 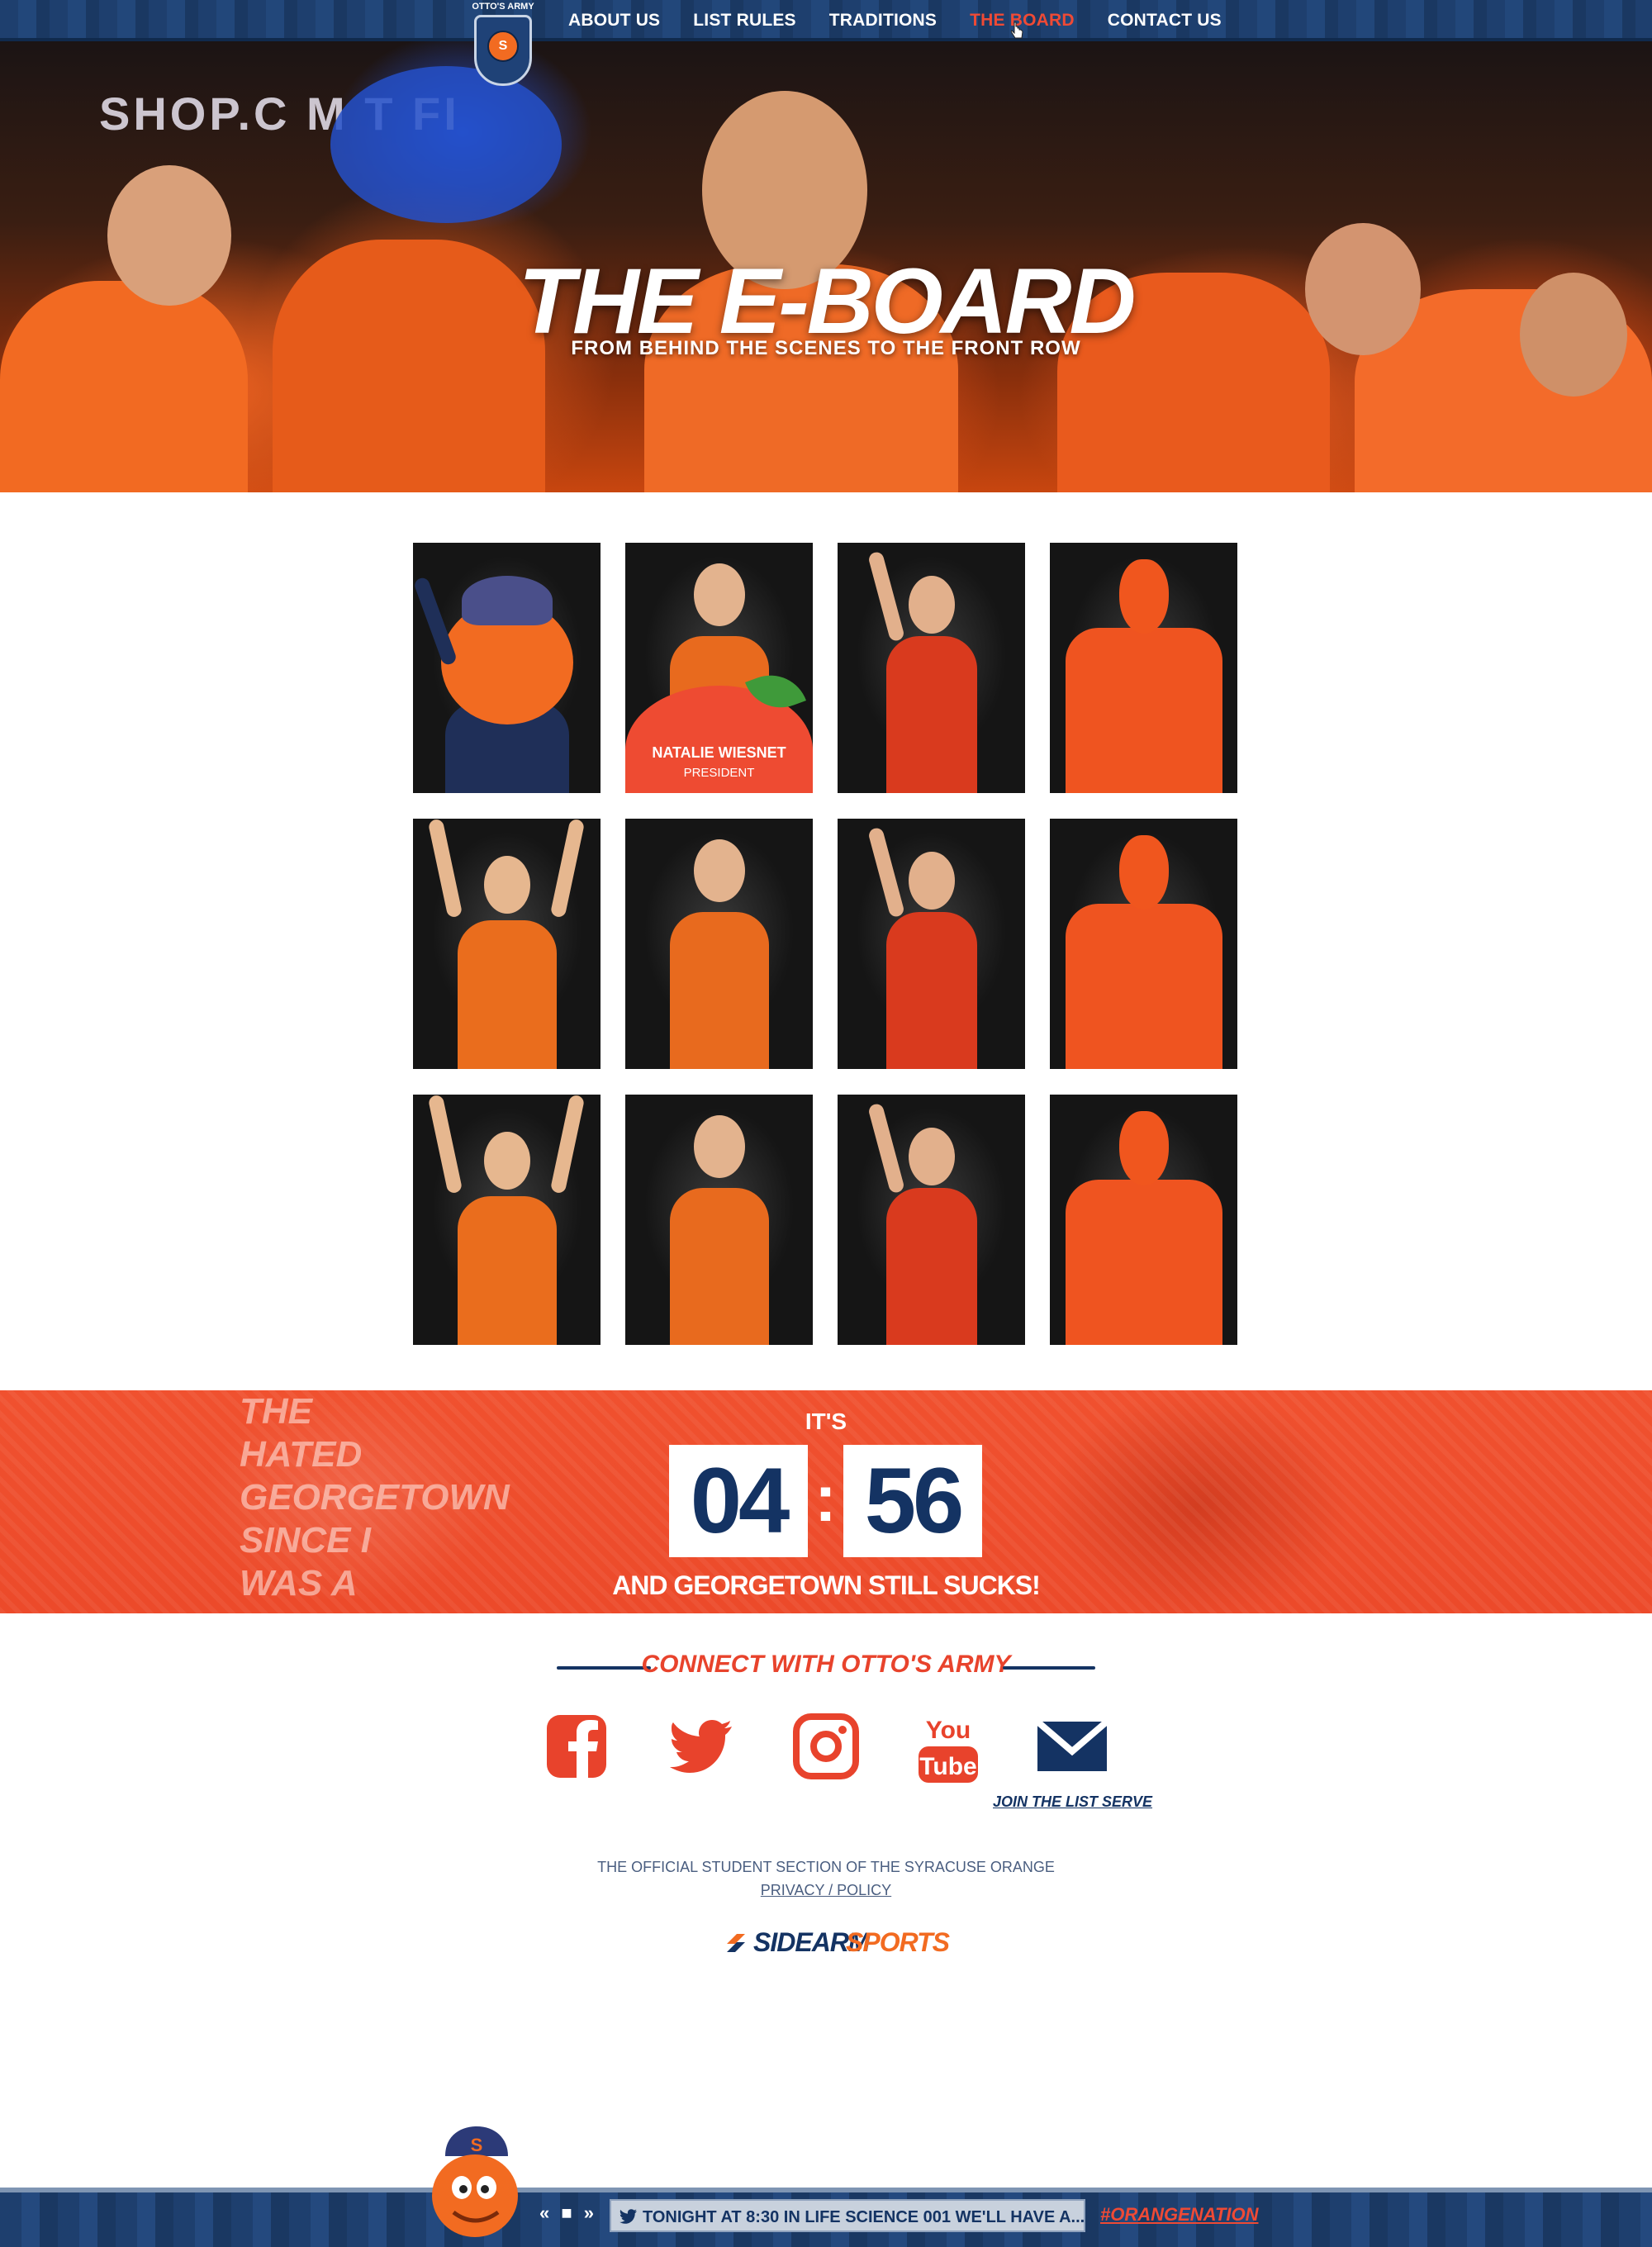 I want to click on logo-shield: S, so click(x=503, y=50).